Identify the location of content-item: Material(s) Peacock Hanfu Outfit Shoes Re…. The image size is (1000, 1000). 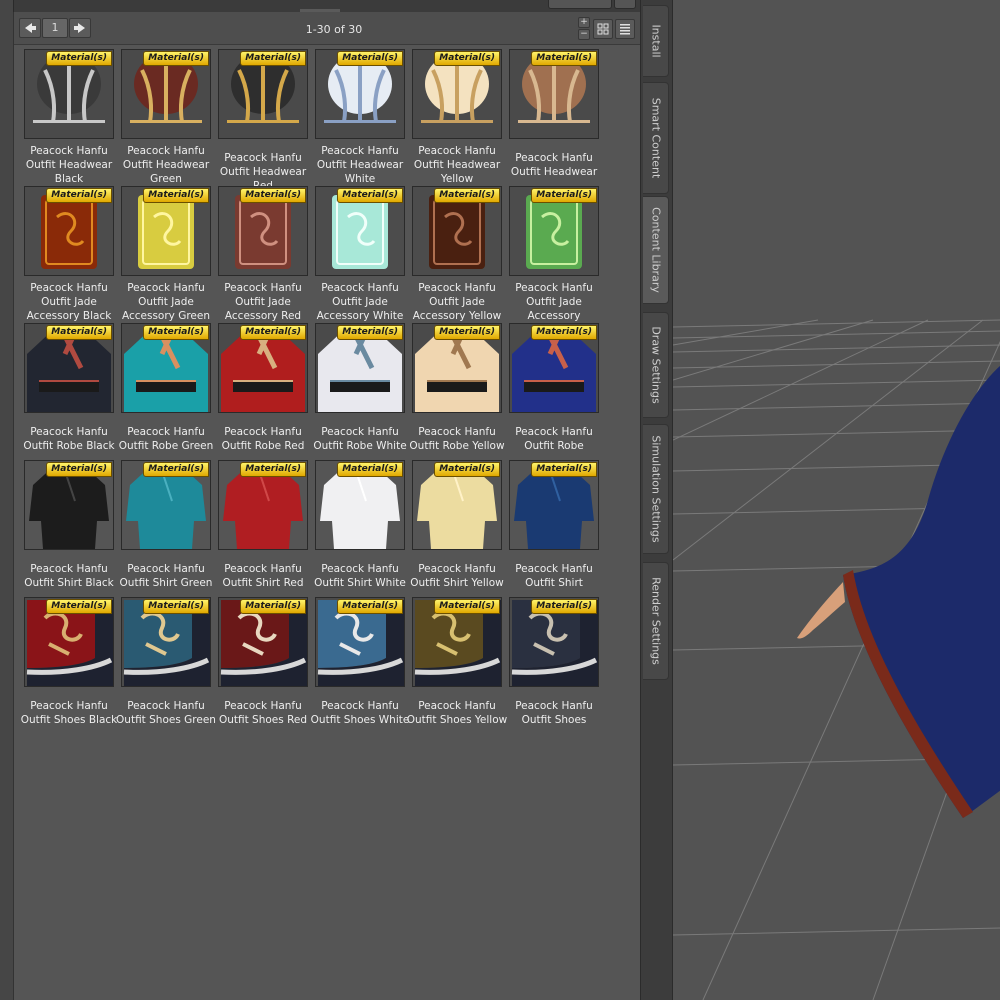
(266, 664).